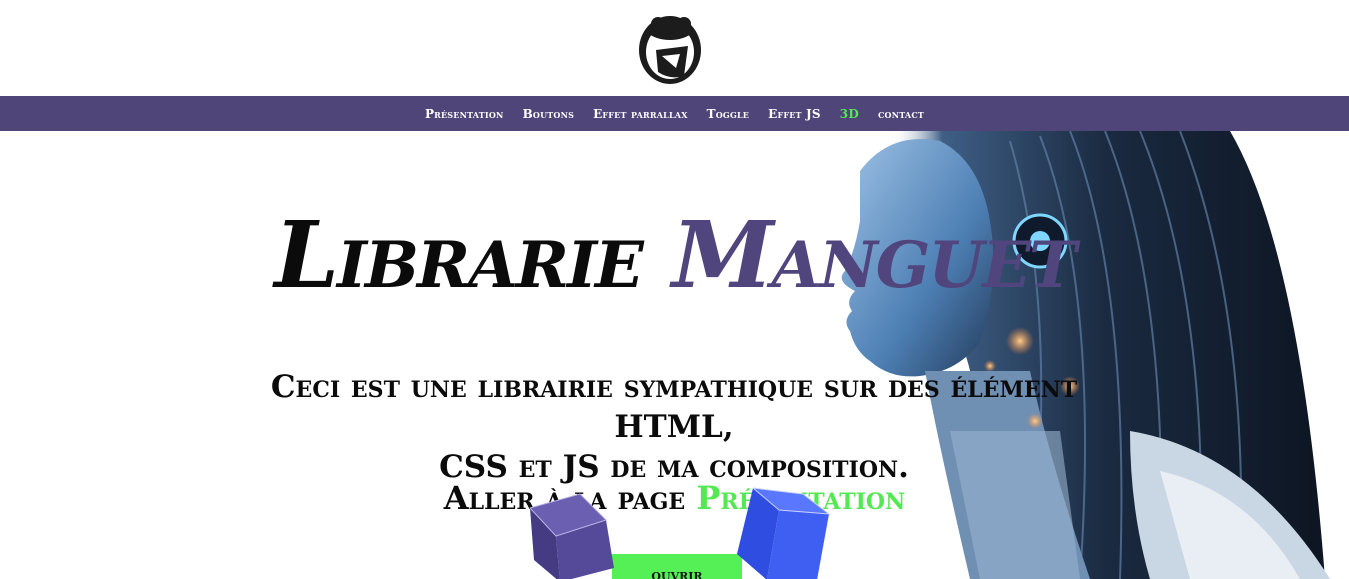 The height and width of the screenshot is (579, 1349). Describe the element at coordinates (640, 114) in the screenshot. I see `nav-item-effet-parrallax: Effet parrallax` at that location.